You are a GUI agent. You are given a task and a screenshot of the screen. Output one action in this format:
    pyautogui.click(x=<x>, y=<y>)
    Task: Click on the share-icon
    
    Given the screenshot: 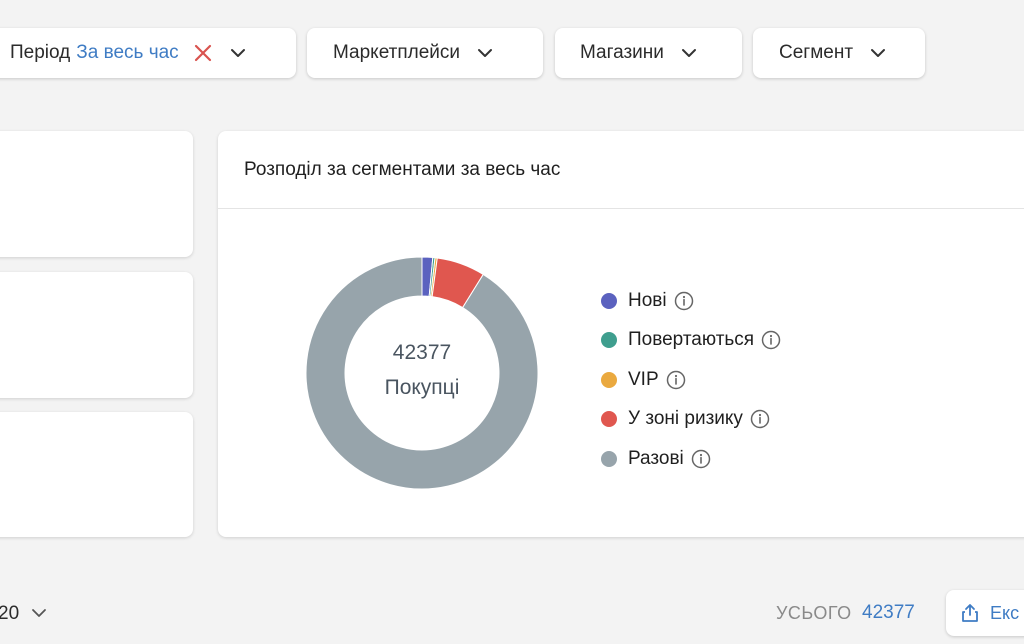 What is the action you would take?
    pyautogui.click(x=970, y=613)
    